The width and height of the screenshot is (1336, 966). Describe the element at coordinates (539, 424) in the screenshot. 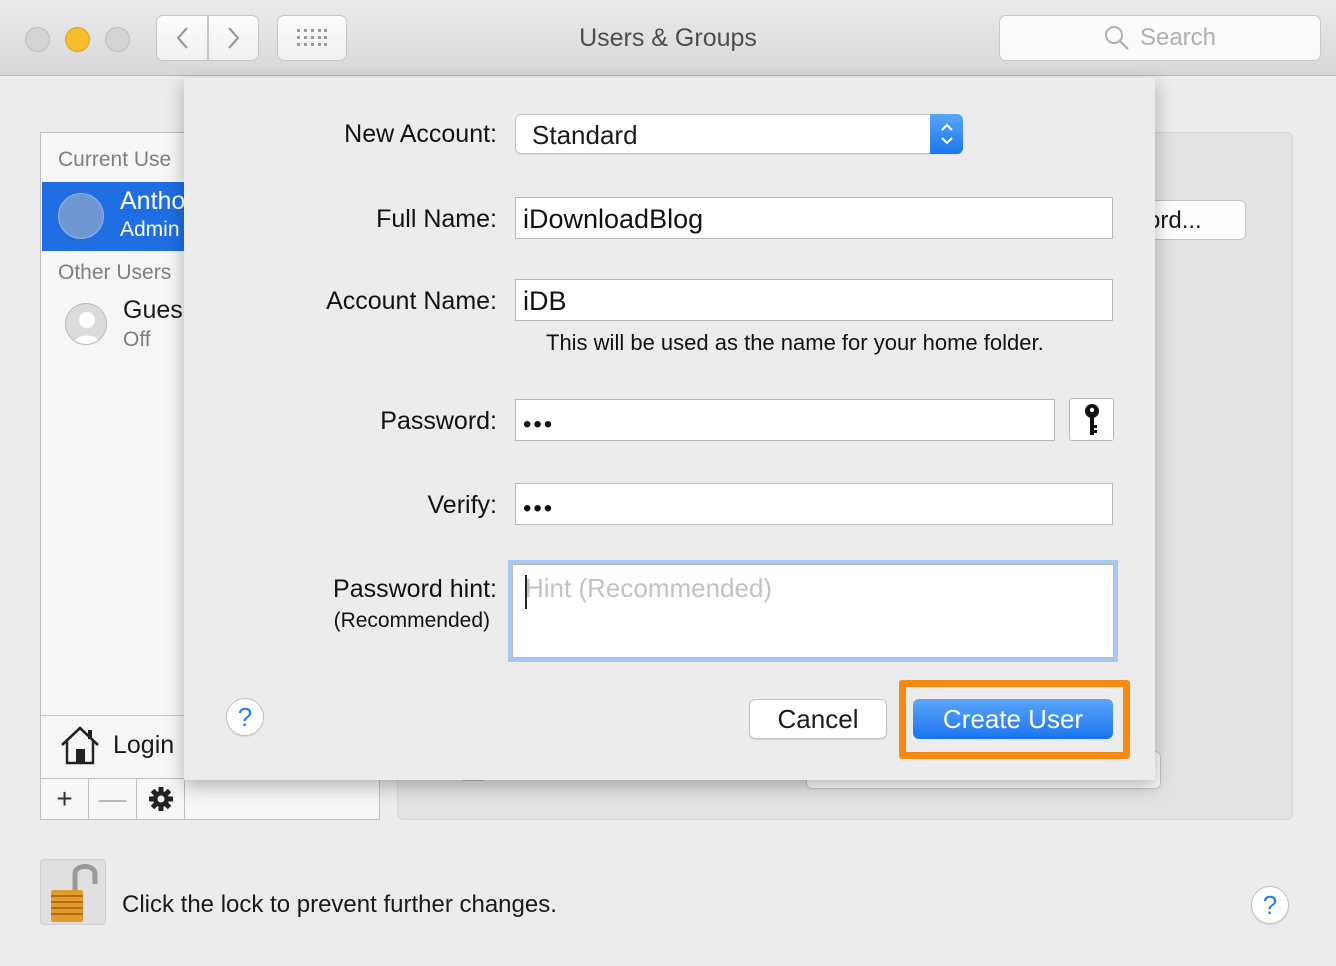

I see `password-dots: •••` at that location.